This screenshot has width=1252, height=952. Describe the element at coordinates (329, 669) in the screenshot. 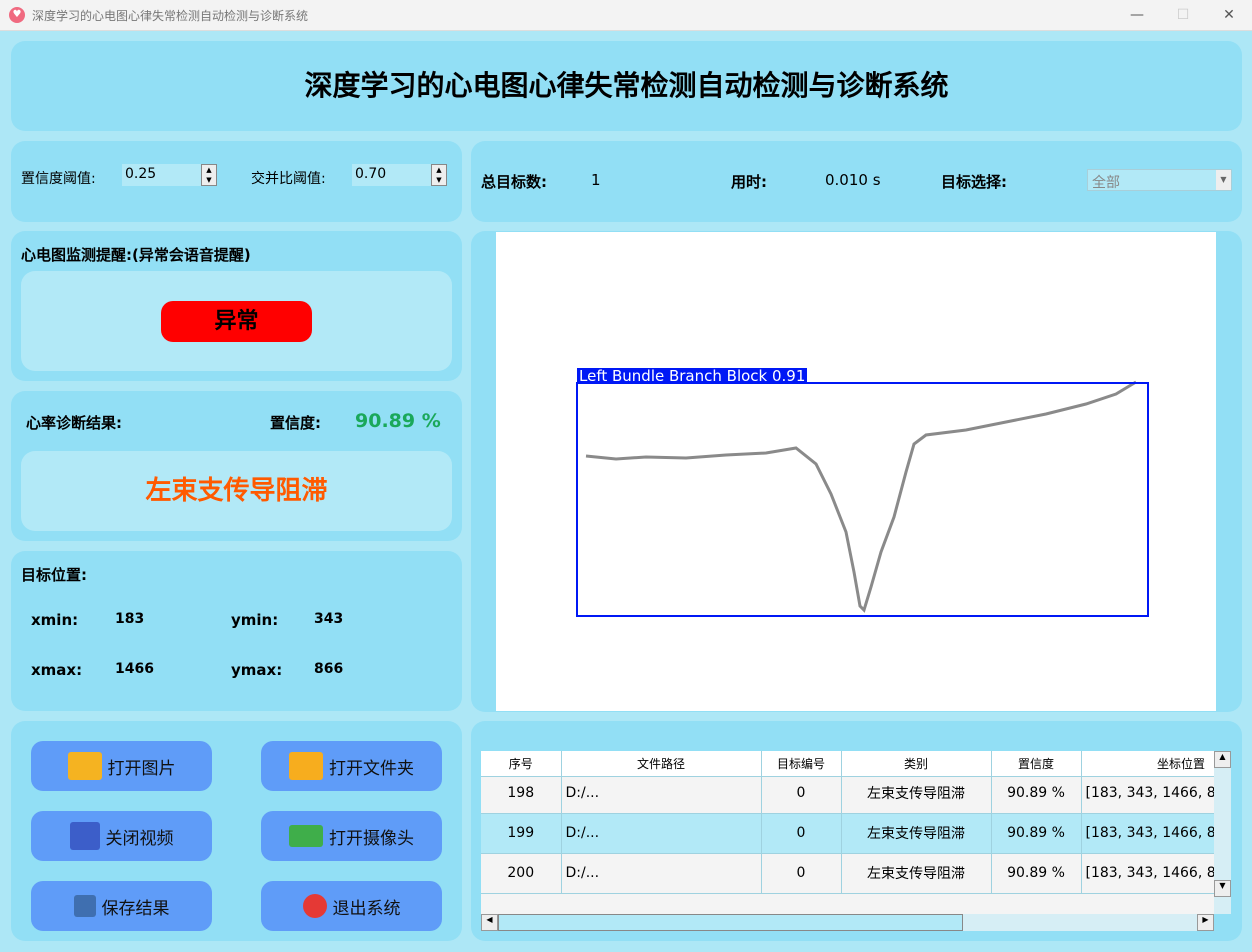

I see `ymax-value: 866` at that location.